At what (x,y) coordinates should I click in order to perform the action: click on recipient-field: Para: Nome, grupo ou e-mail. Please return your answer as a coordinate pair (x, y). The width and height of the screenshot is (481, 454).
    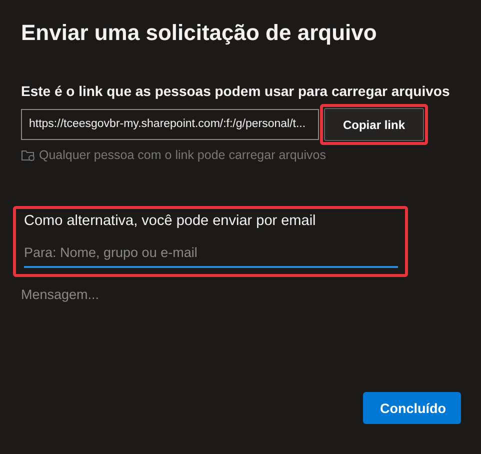
    Looking at the image, I should click on (211, 255).